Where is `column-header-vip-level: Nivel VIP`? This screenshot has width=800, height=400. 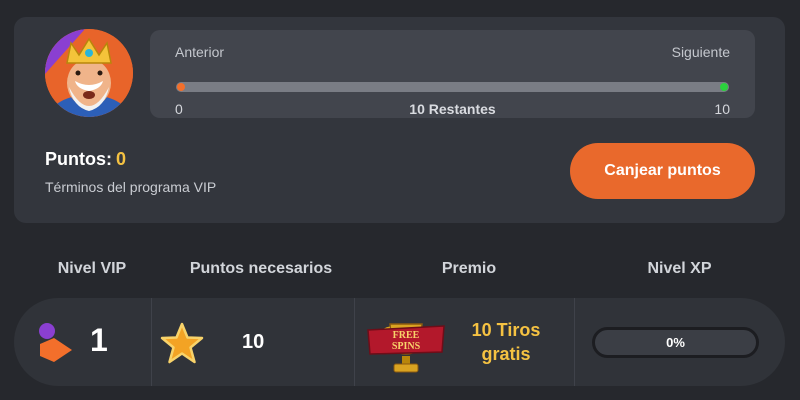
column-header-vip-level: Nivel VIP is located at coordinates (92, 268).